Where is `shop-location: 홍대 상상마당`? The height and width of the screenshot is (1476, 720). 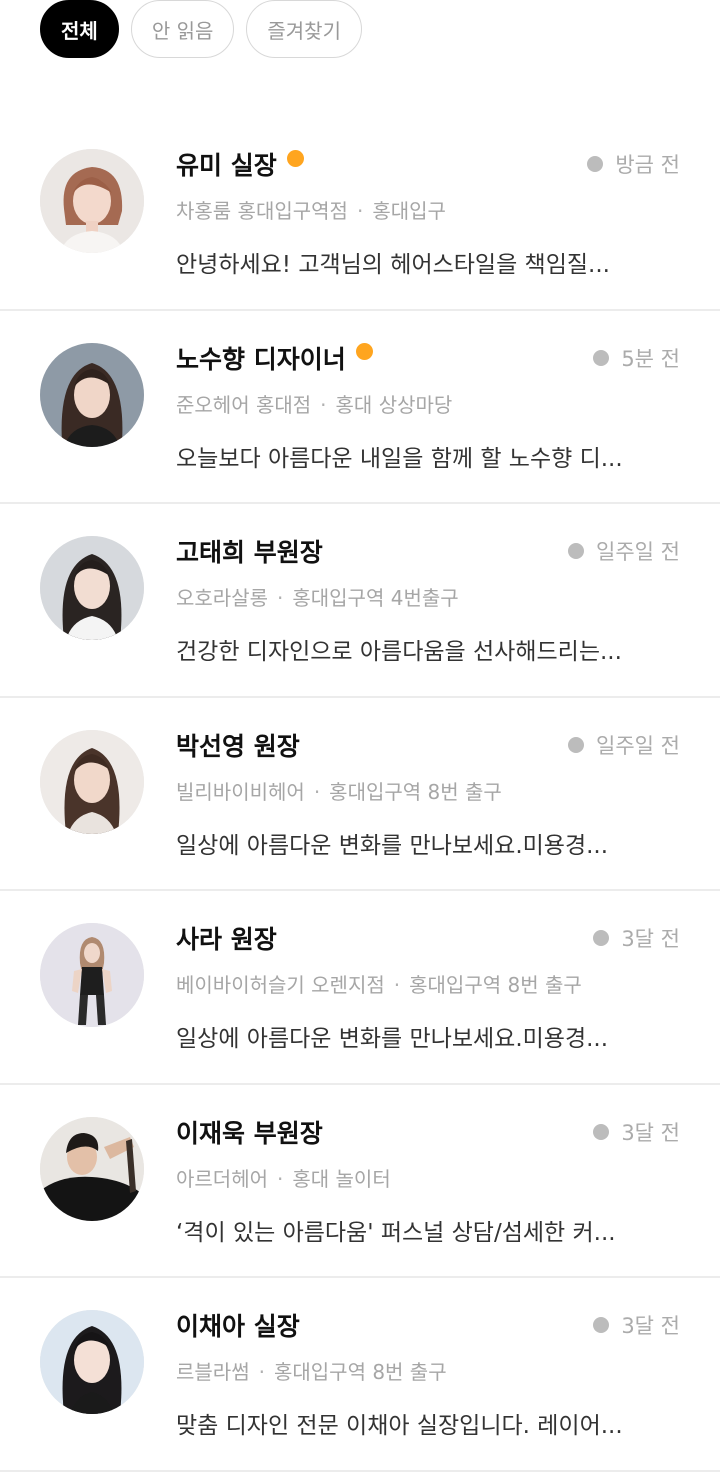
shop-location: 홍대 상상마당 is located at coordinates (394, 404).